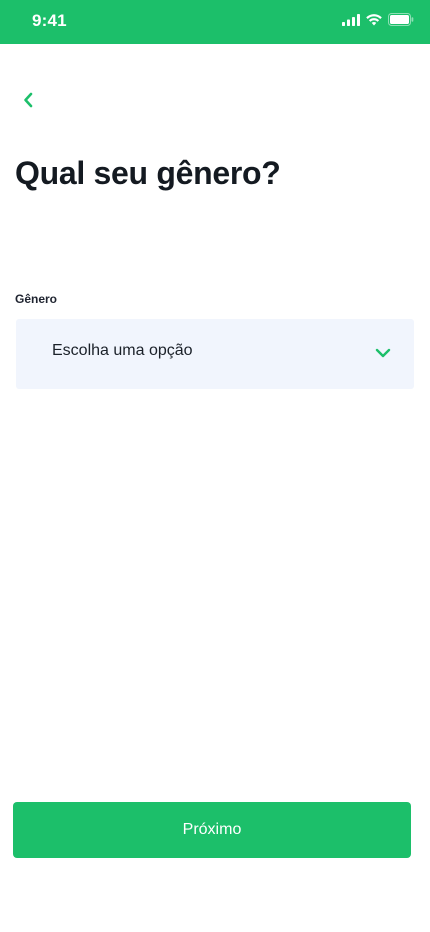 The image size is (430, 932). What do you see at coordinates (215, 22) in the screenshot?
I see `status-bar: 9:41` at bounding box center [215, 22].